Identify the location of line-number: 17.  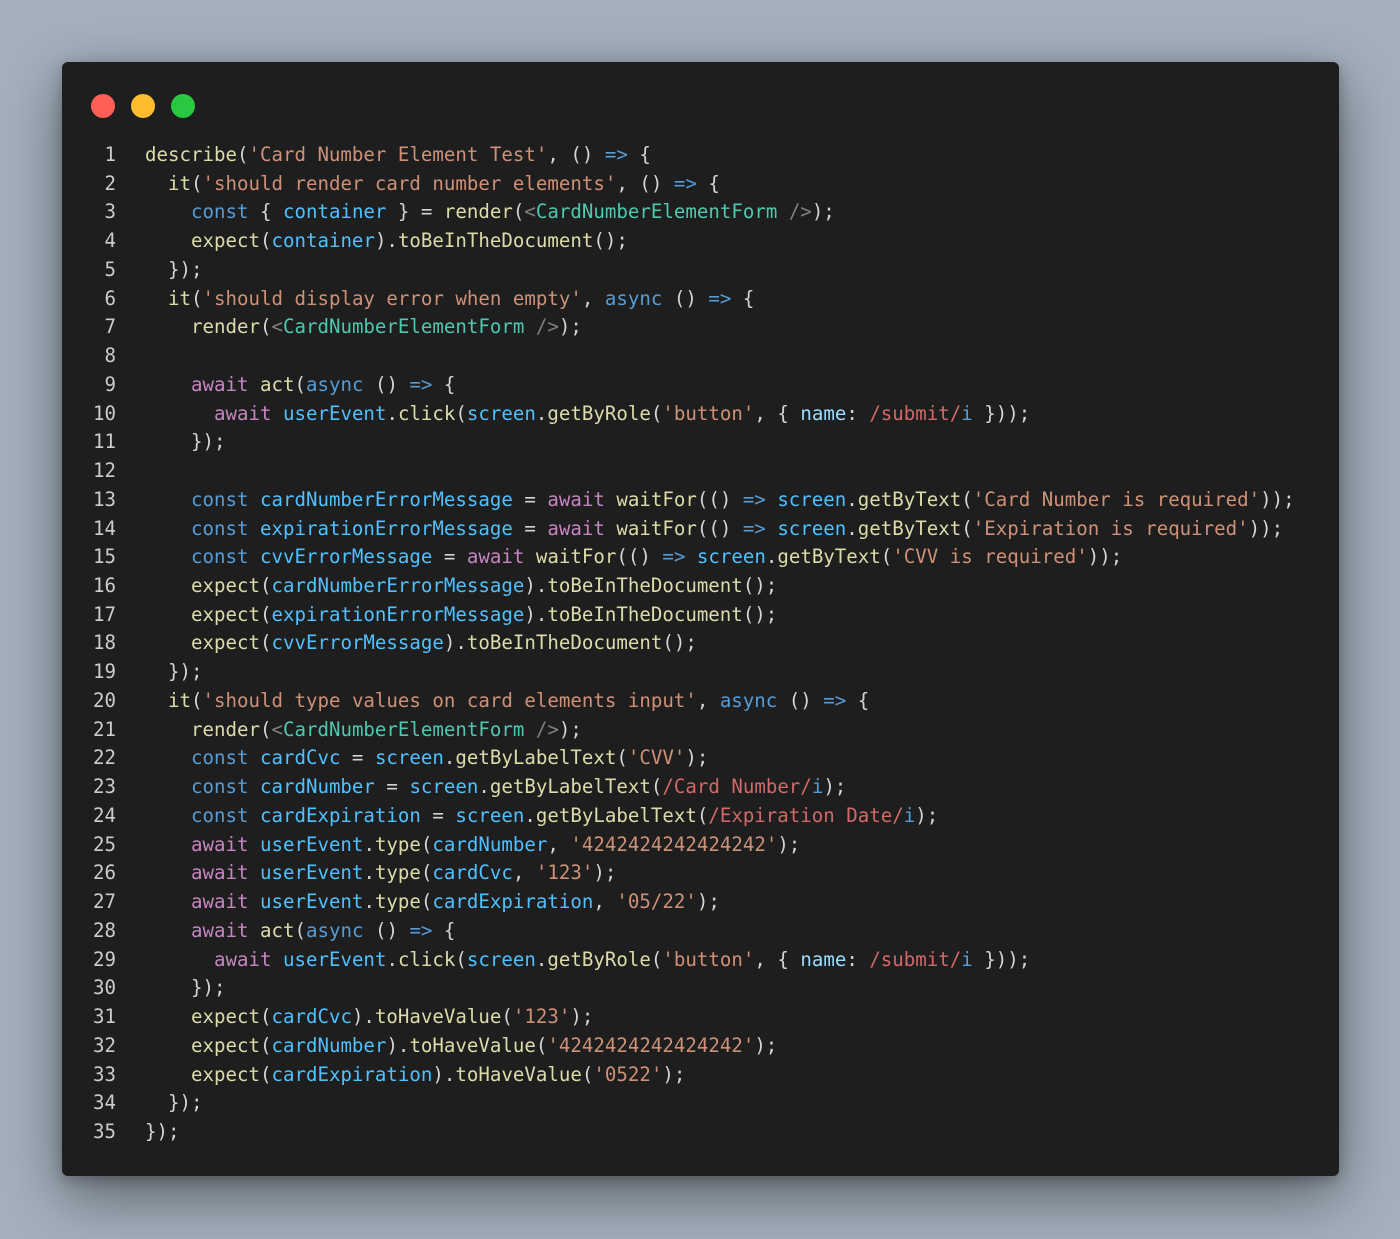
(104, 614).